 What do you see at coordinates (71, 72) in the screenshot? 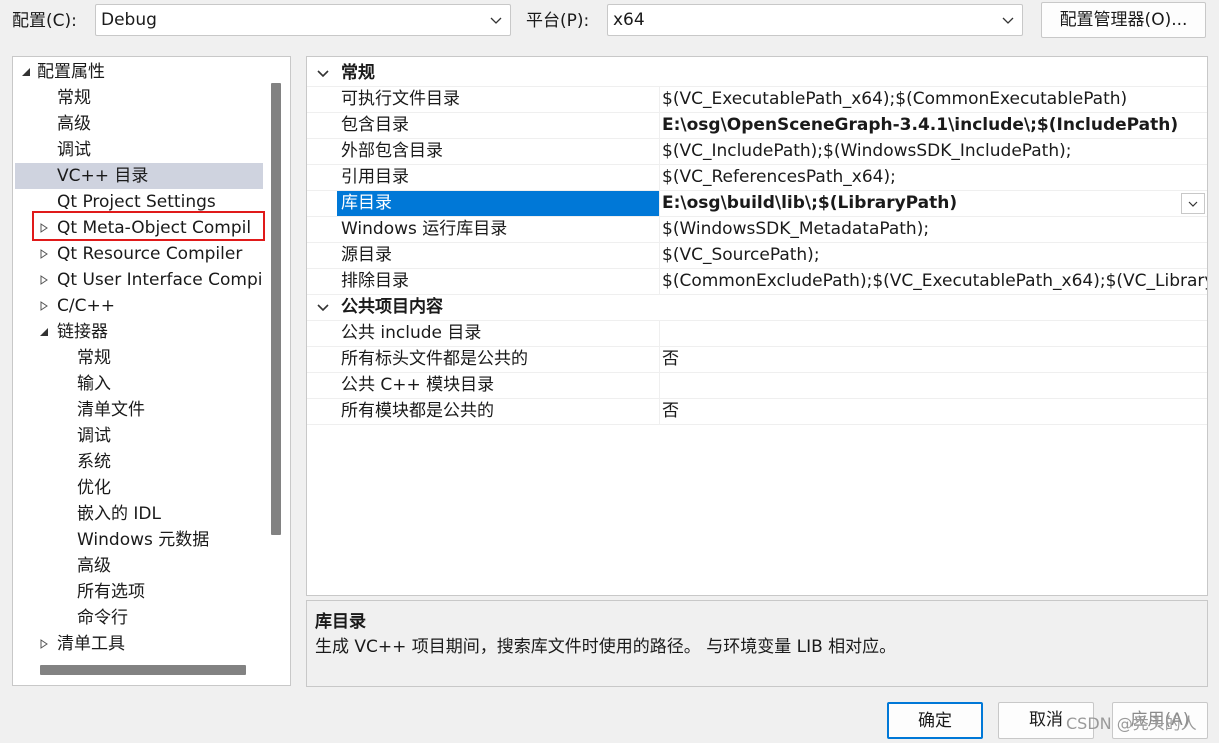
I see `tree-root-label: 配置属性` at bounding box center [71, 72].